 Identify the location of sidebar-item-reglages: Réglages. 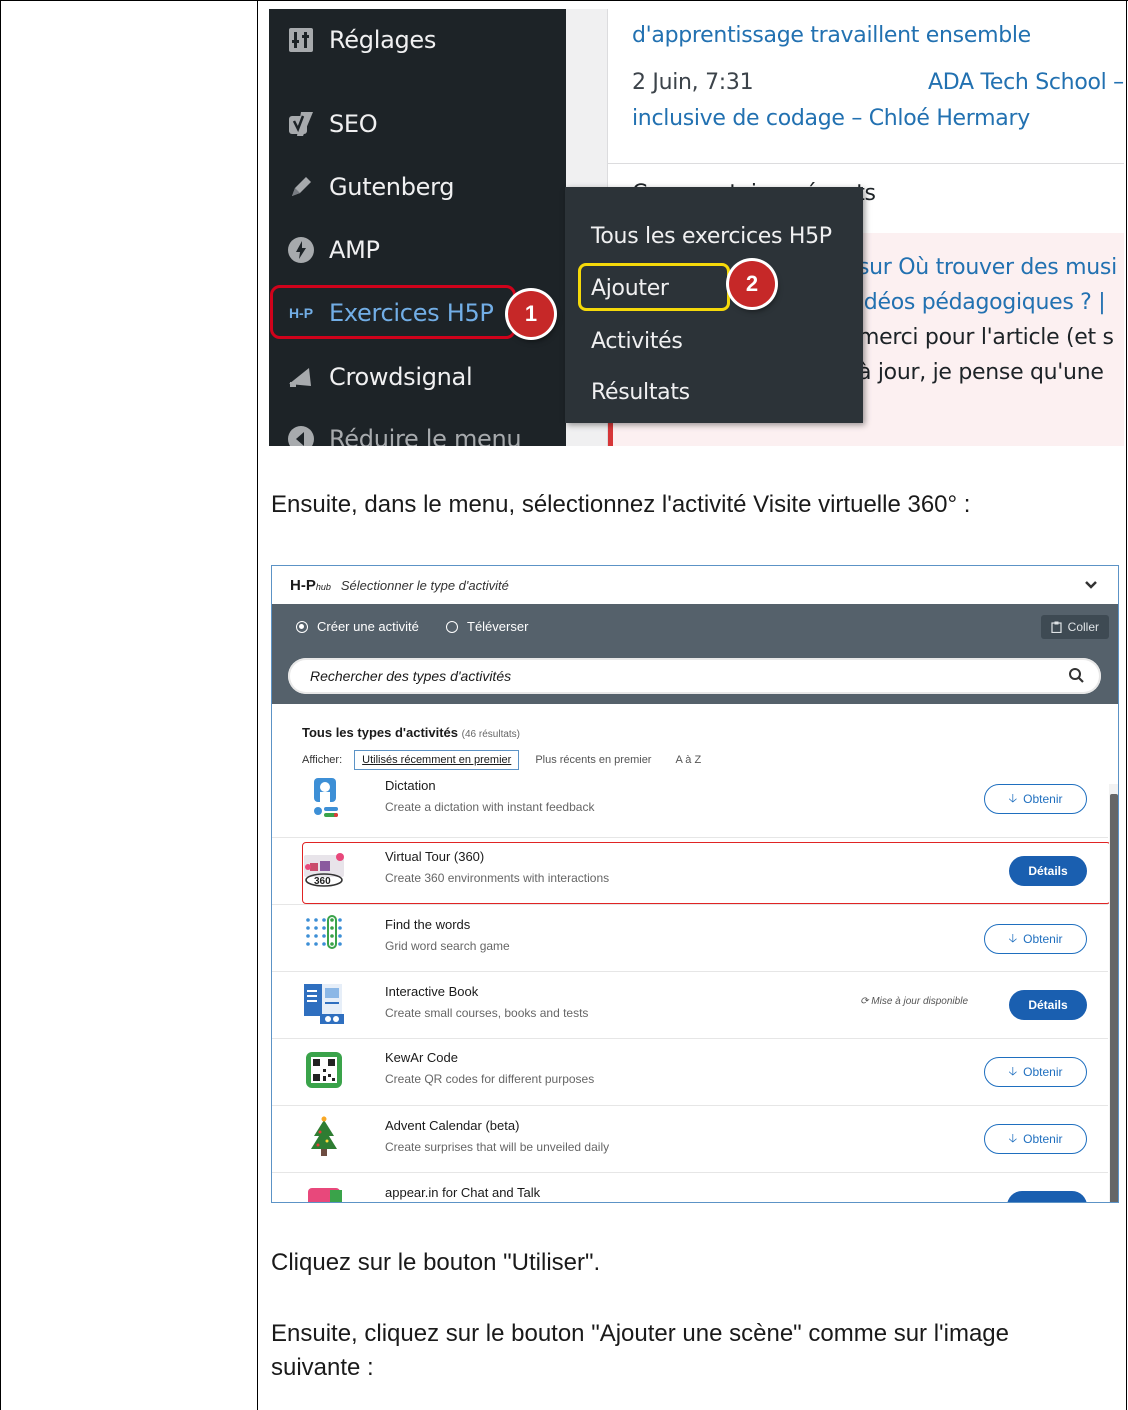
(417, 40).